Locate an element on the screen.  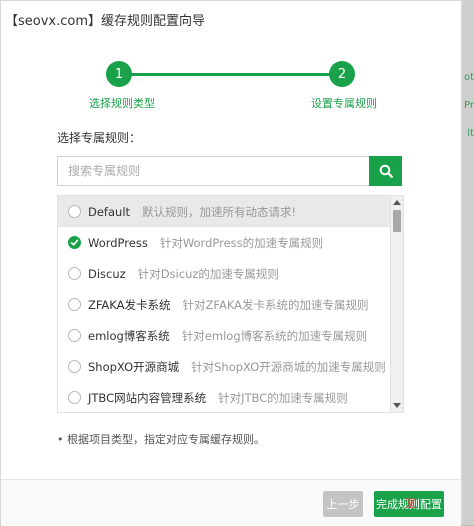
watermark-logo: 室 is located at coordinates (410, 503).